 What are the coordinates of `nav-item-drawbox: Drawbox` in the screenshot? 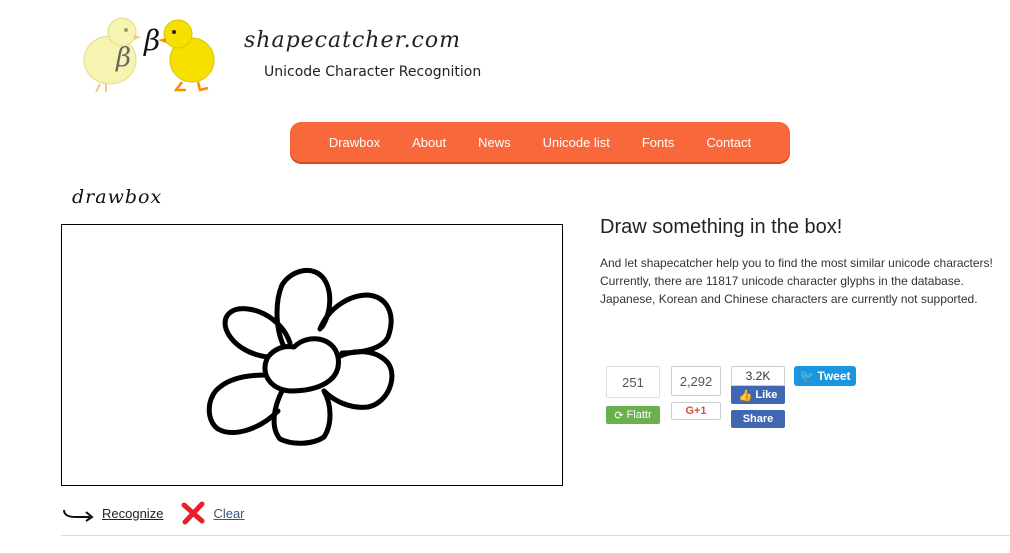 It's located at (354, 142).